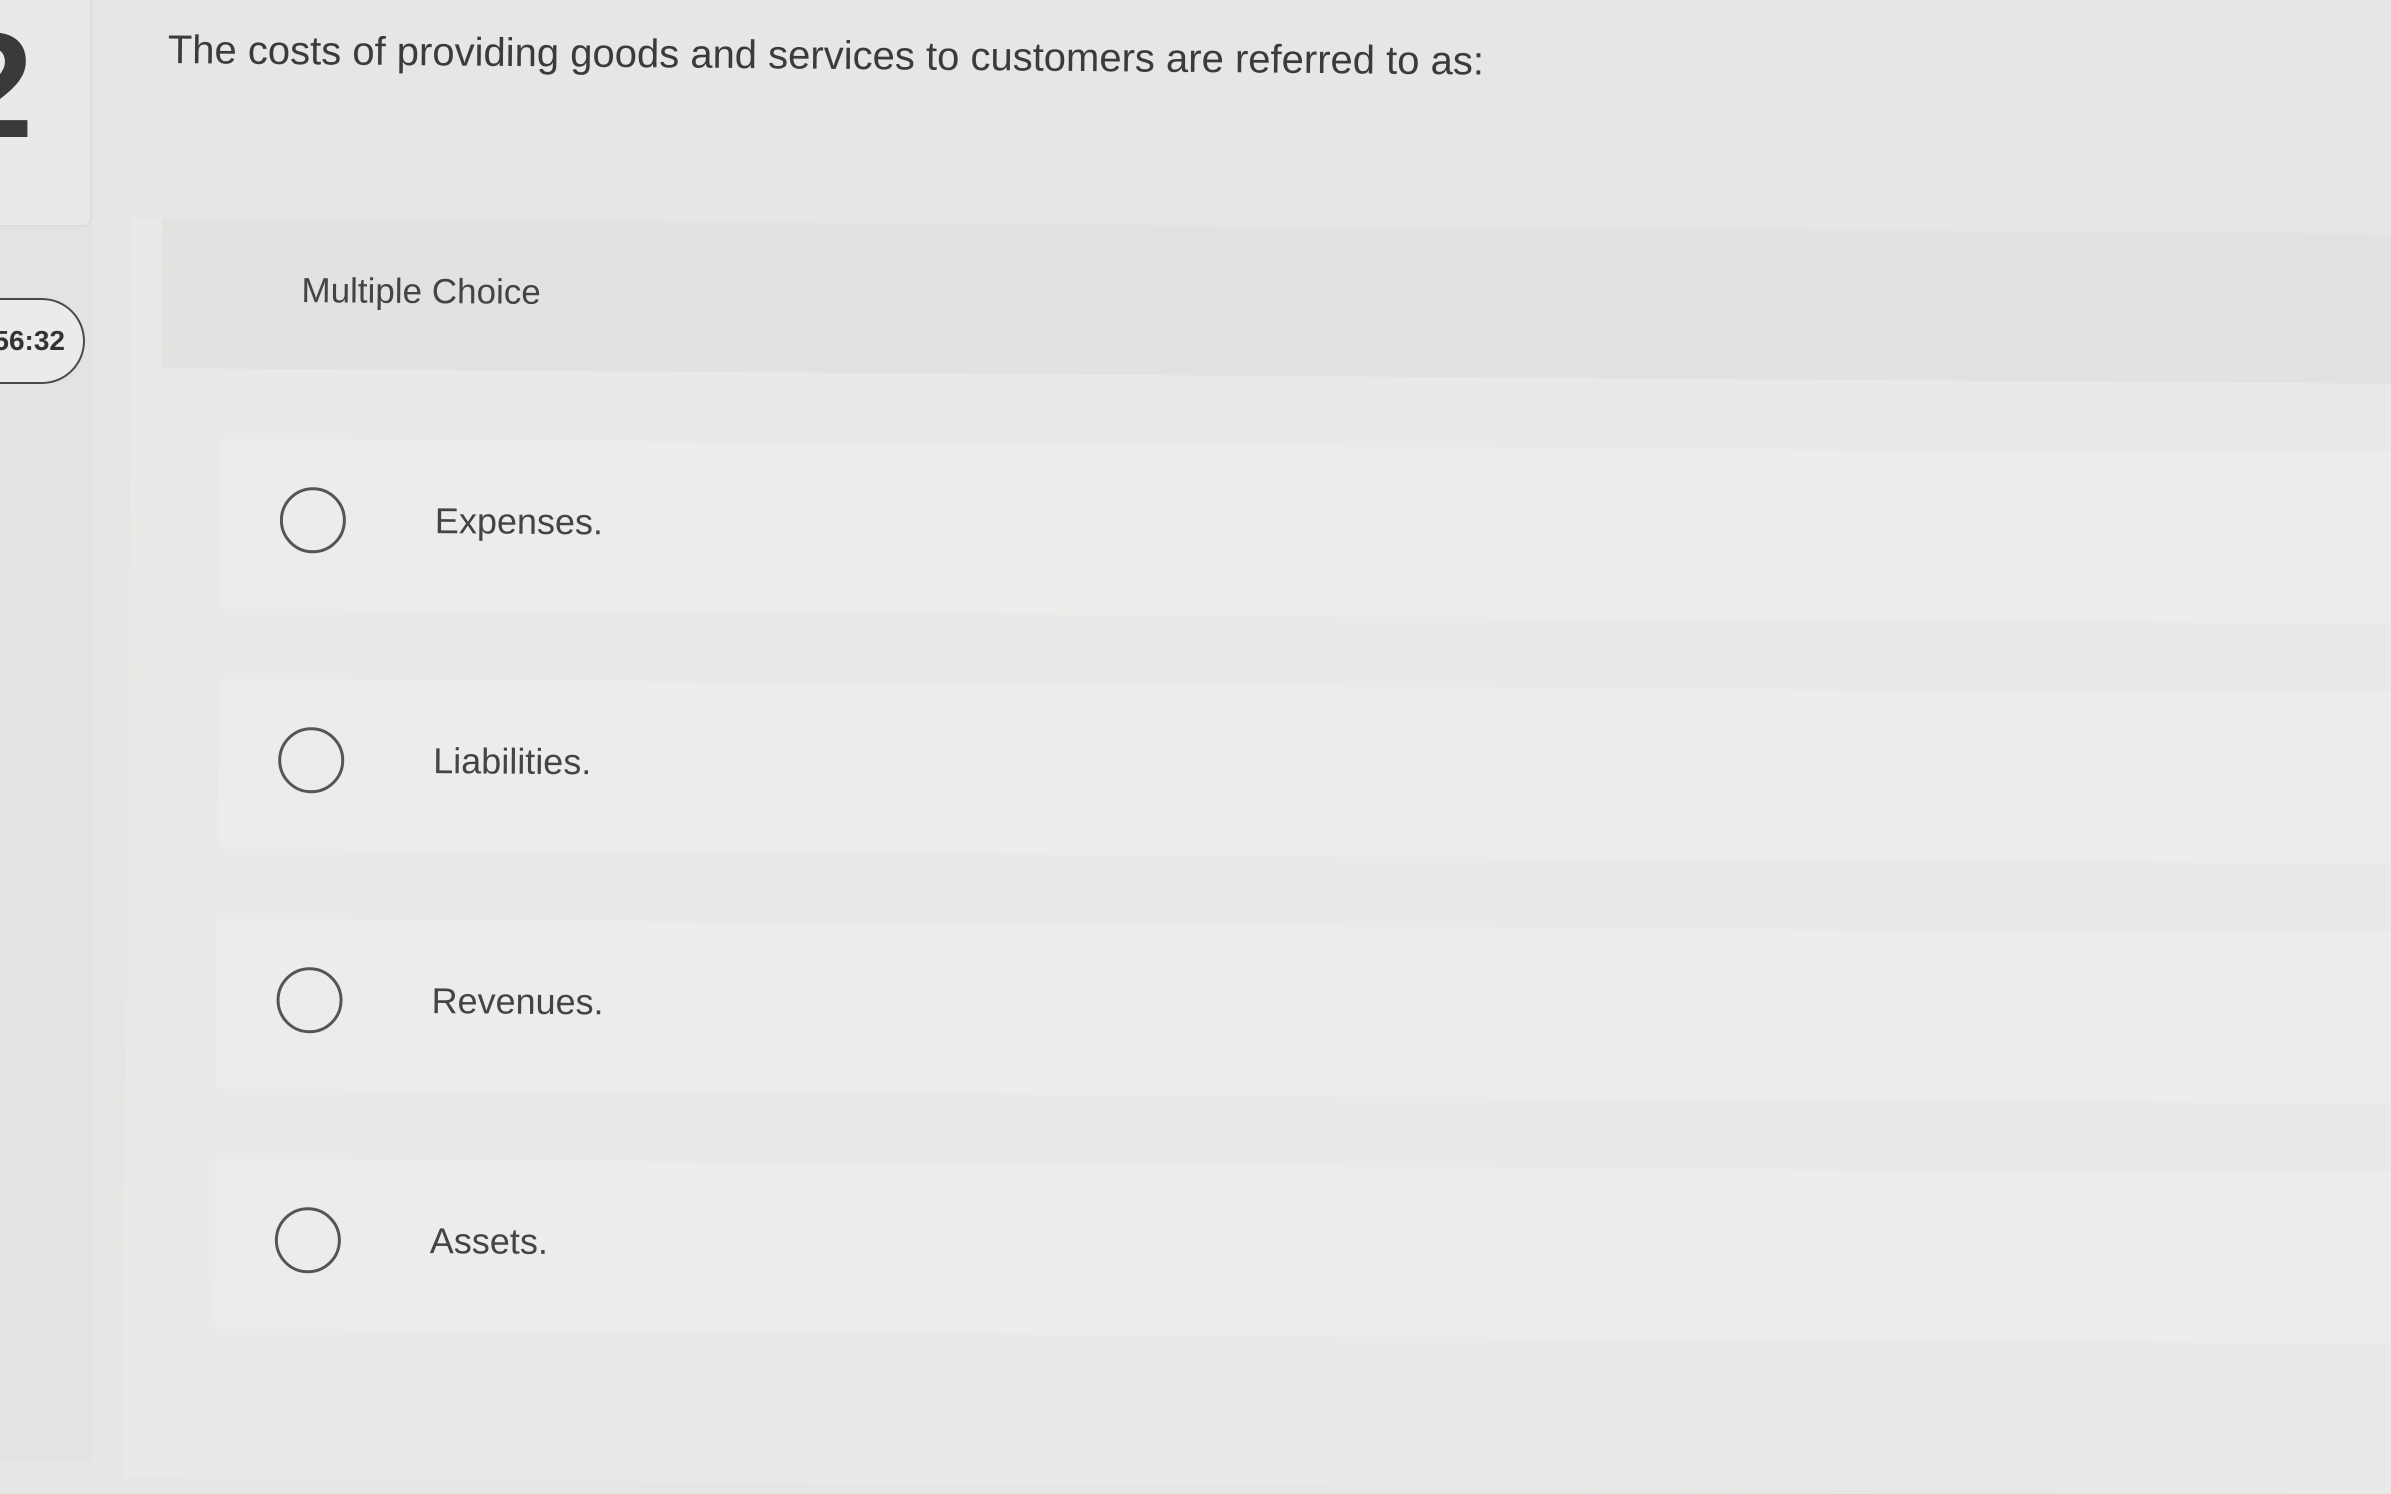  I want to click on option-label: Liabilities., so click(512, 761).